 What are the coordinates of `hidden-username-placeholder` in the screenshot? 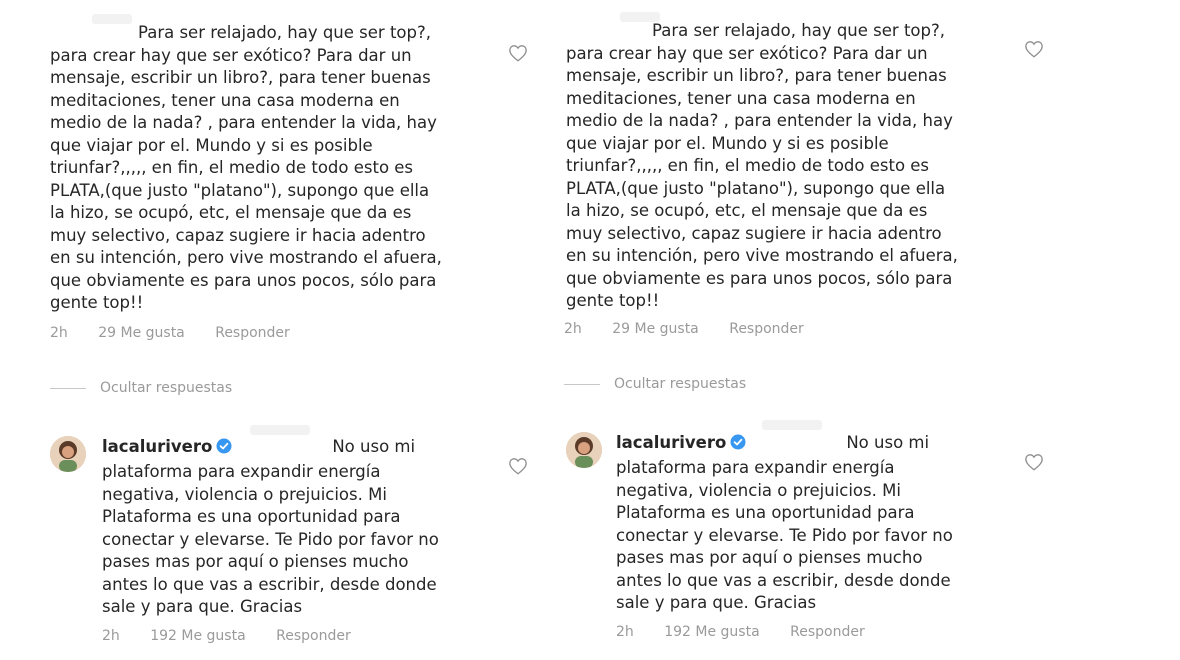 It's located at (112, 19).